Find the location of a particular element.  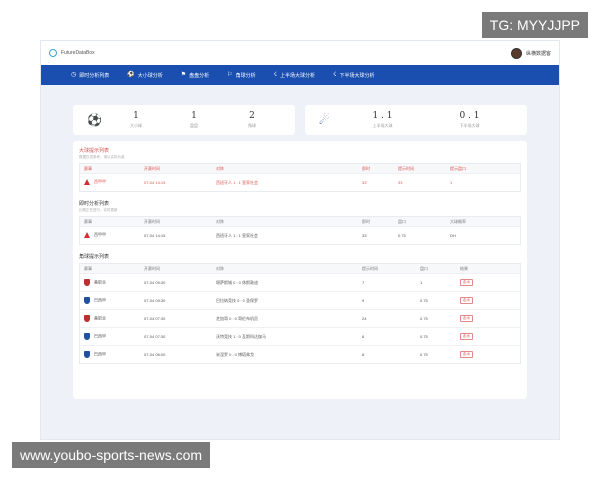

rocket-icon: ☄ is located at coordinates (324, 120).